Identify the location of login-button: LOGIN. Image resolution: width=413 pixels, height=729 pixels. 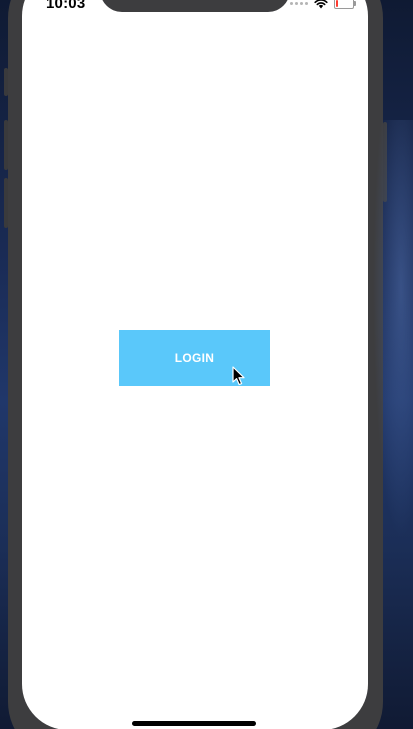
(194, 358).